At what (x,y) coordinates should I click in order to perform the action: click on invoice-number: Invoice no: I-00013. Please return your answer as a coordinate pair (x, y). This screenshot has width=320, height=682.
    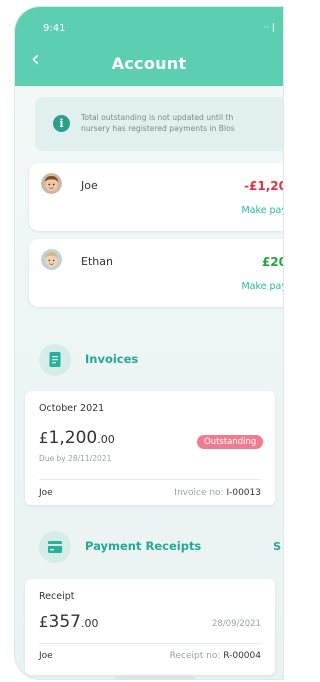
    Looking at the image, I should click on (217, 493).